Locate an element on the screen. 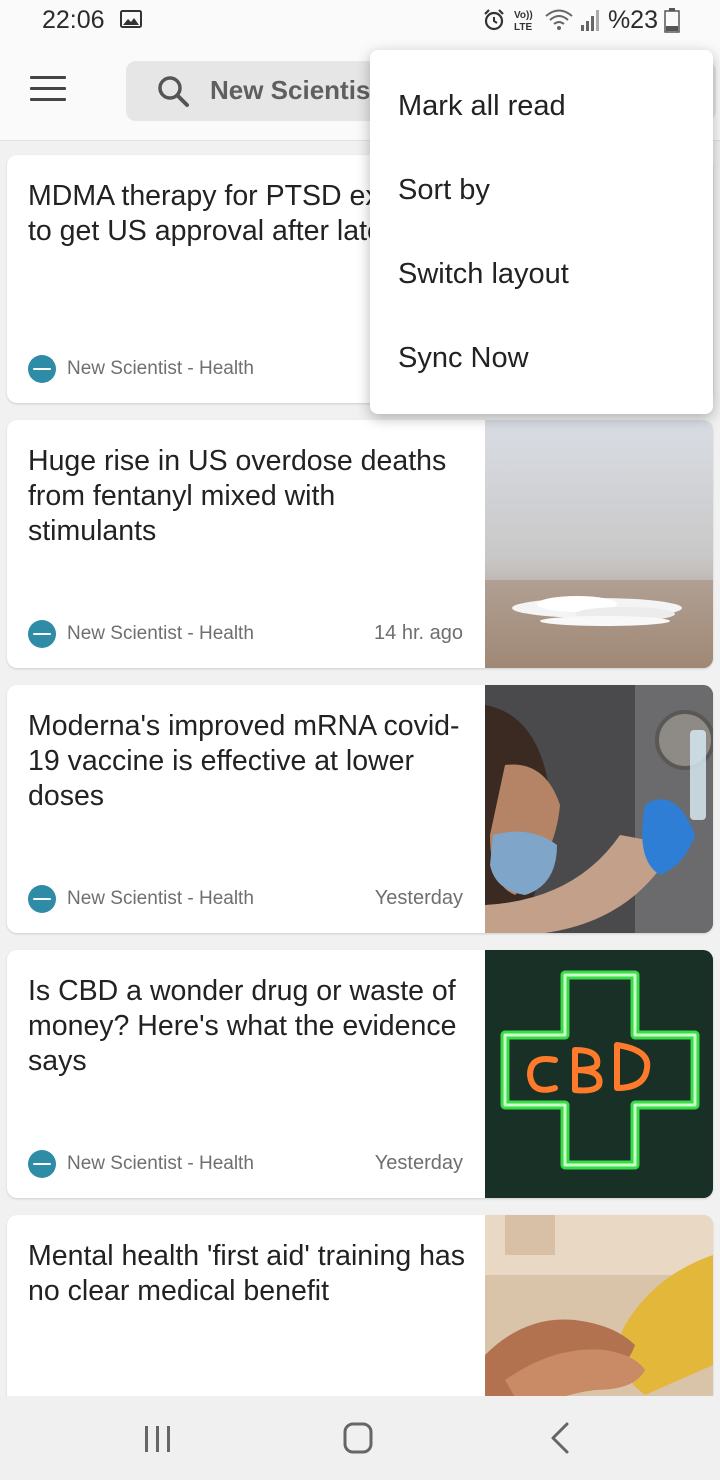 This screenshot has height=1480, width=720. alarm-icon is located at coordinates (494, 20).